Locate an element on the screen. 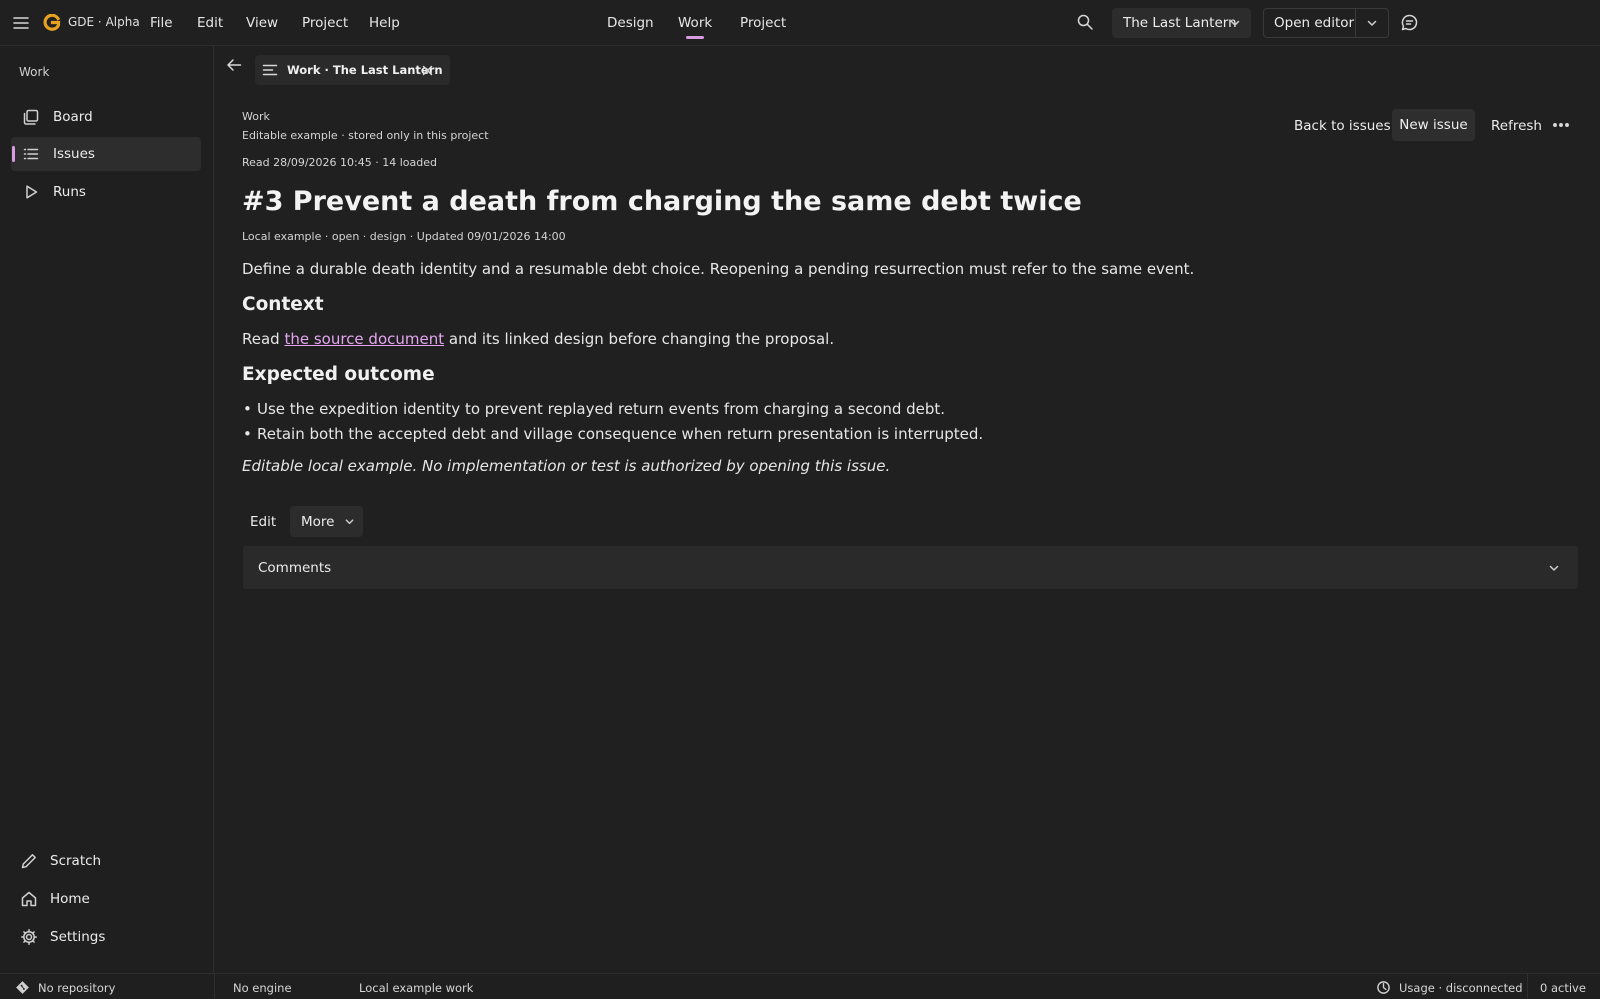 This screenshot has width=1600, height=999. tab-design: Design is located at coordinates (630, 23).